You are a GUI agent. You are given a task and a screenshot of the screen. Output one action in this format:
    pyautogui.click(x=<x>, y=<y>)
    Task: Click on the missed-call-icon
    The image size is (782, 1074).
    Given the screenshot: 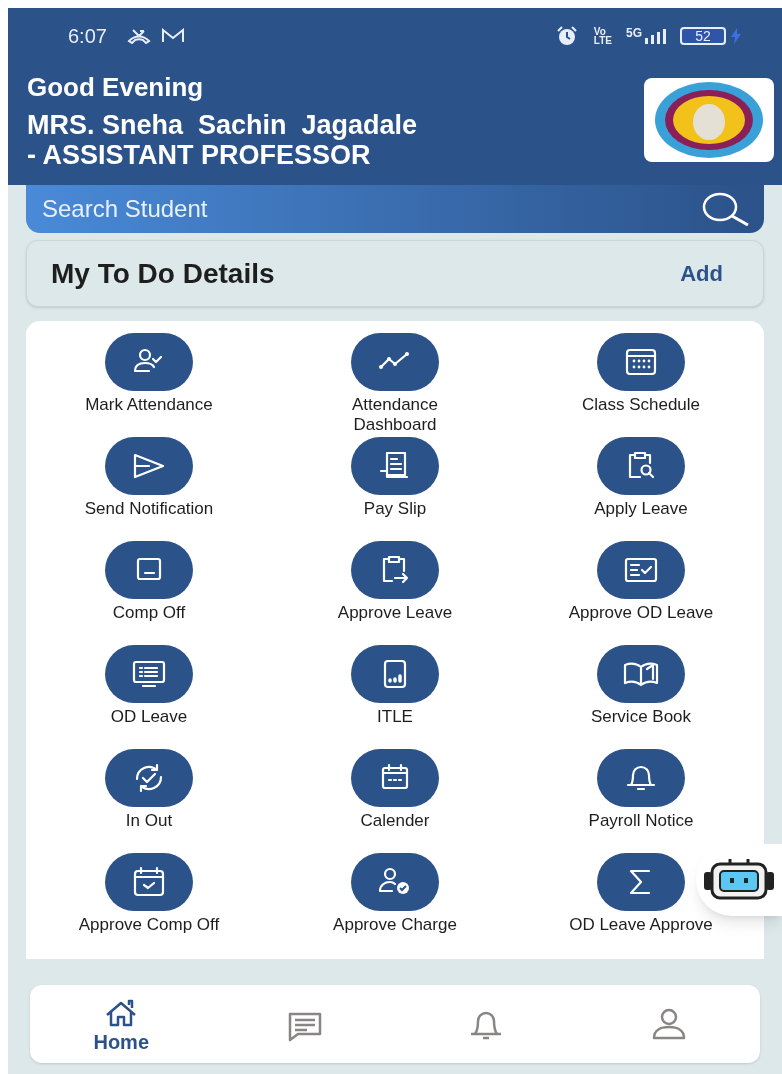 What is the action you would take?
    pyautogui.click(x=138, y=36)
    